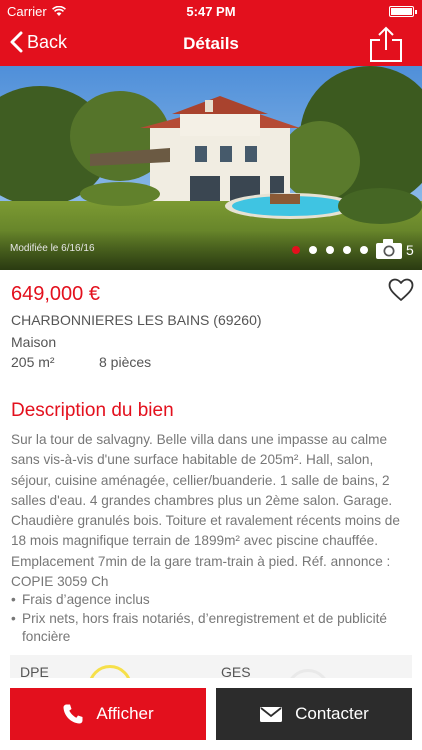  What do you see at coordinates (125, 362) in the screenshot?
I see `room-count: 8 pièces` at bounding box center [125, 362].